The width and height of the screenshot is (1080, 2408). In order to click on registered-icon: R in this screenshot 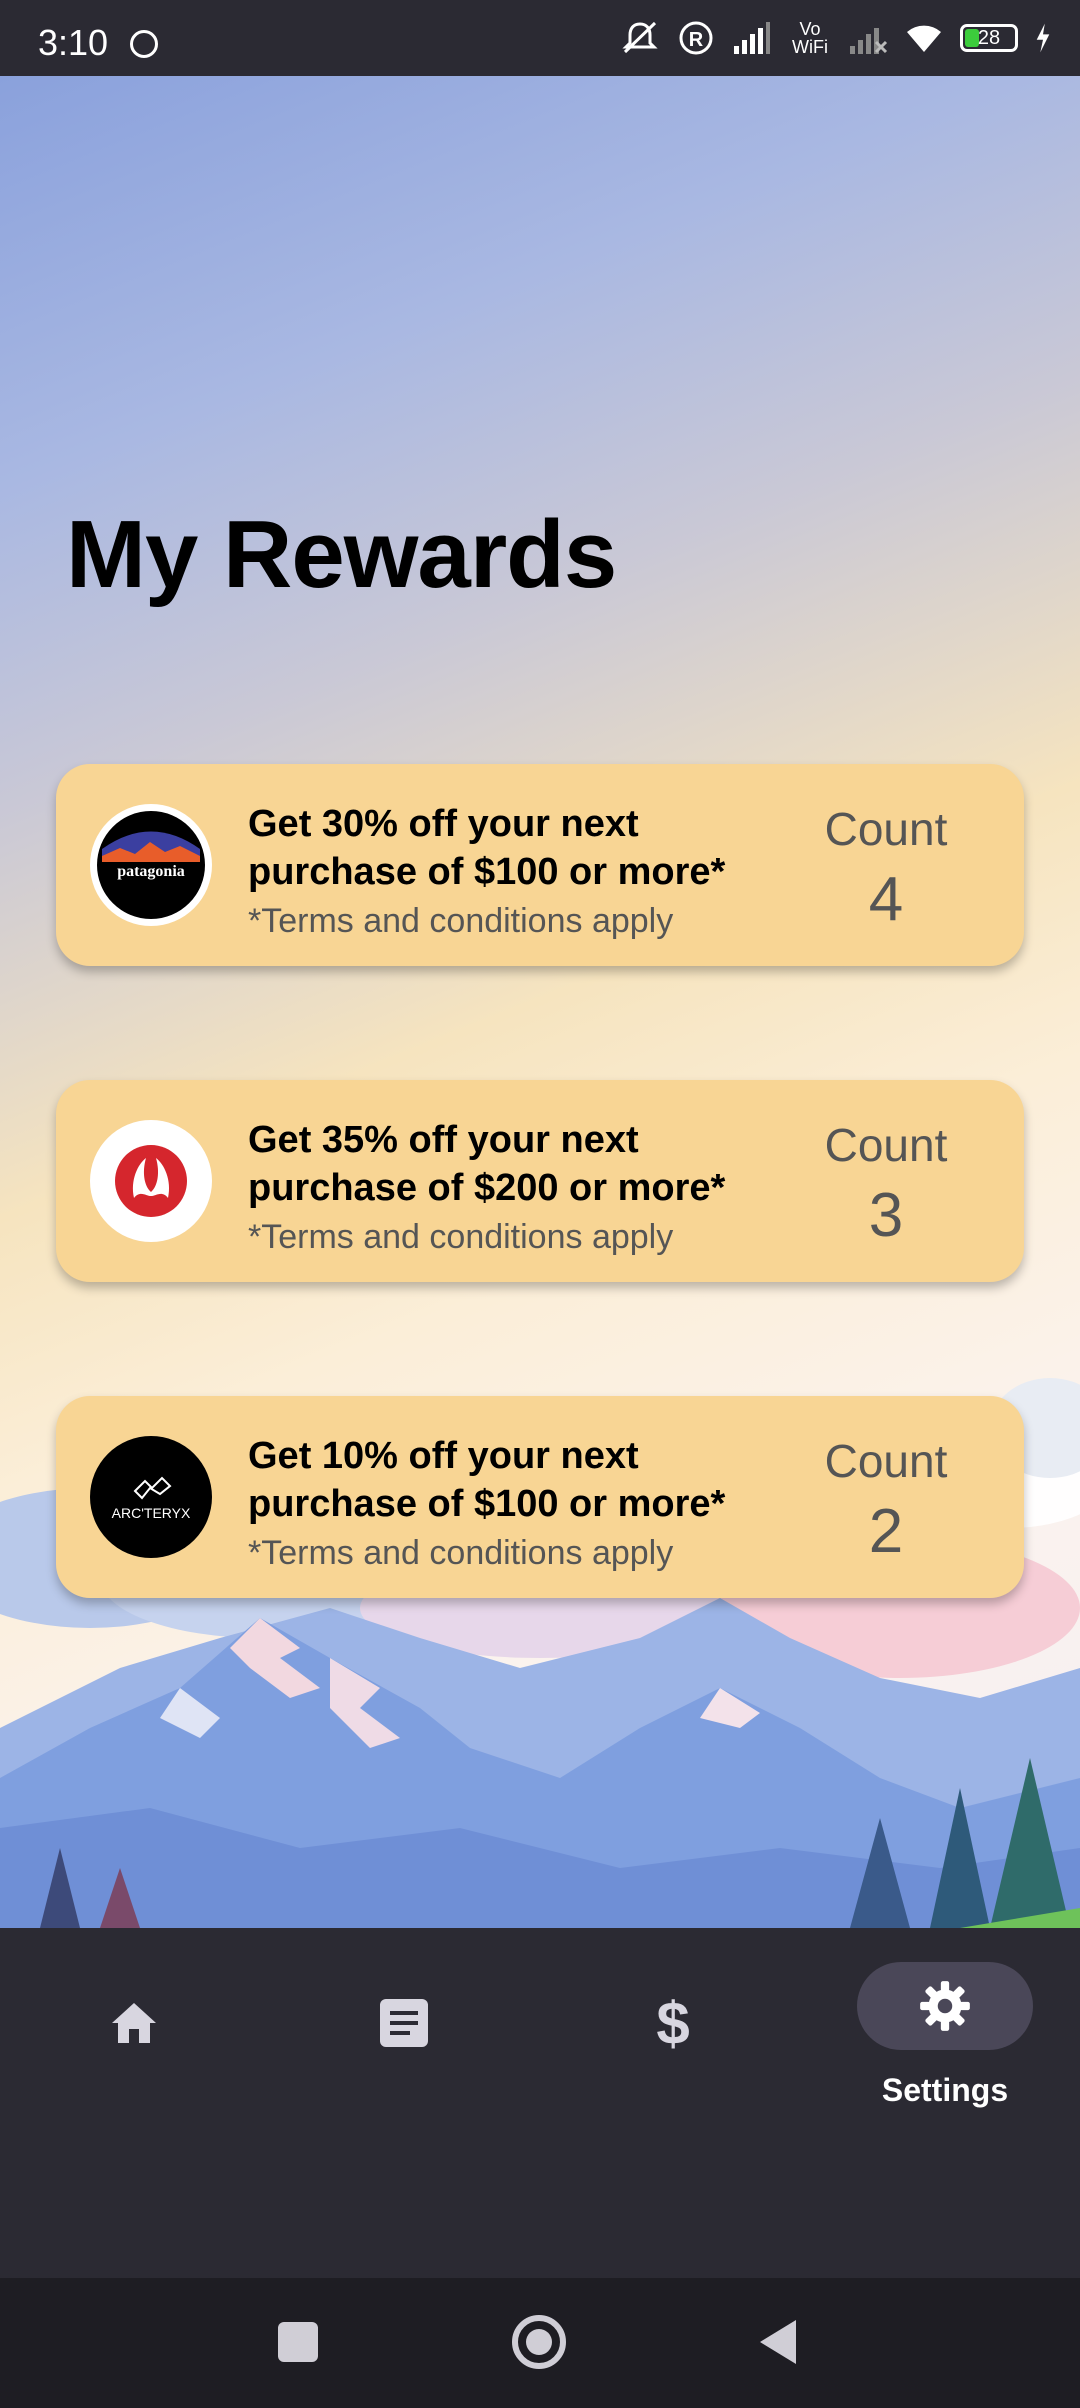, I will do `click(696, 38)`.